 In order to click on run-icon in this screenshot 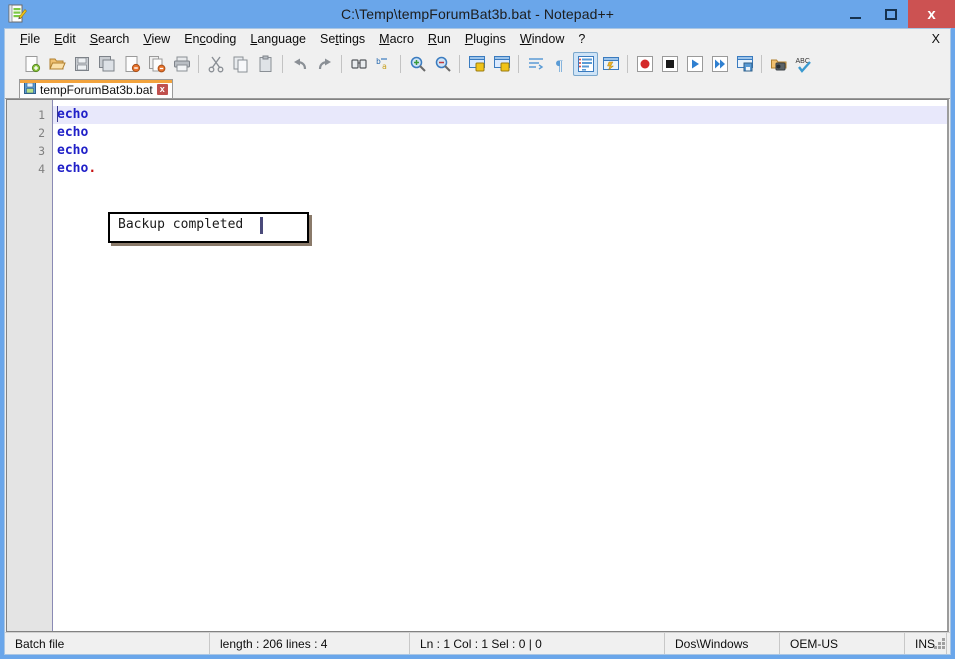, I will do `click(778, 64)`.